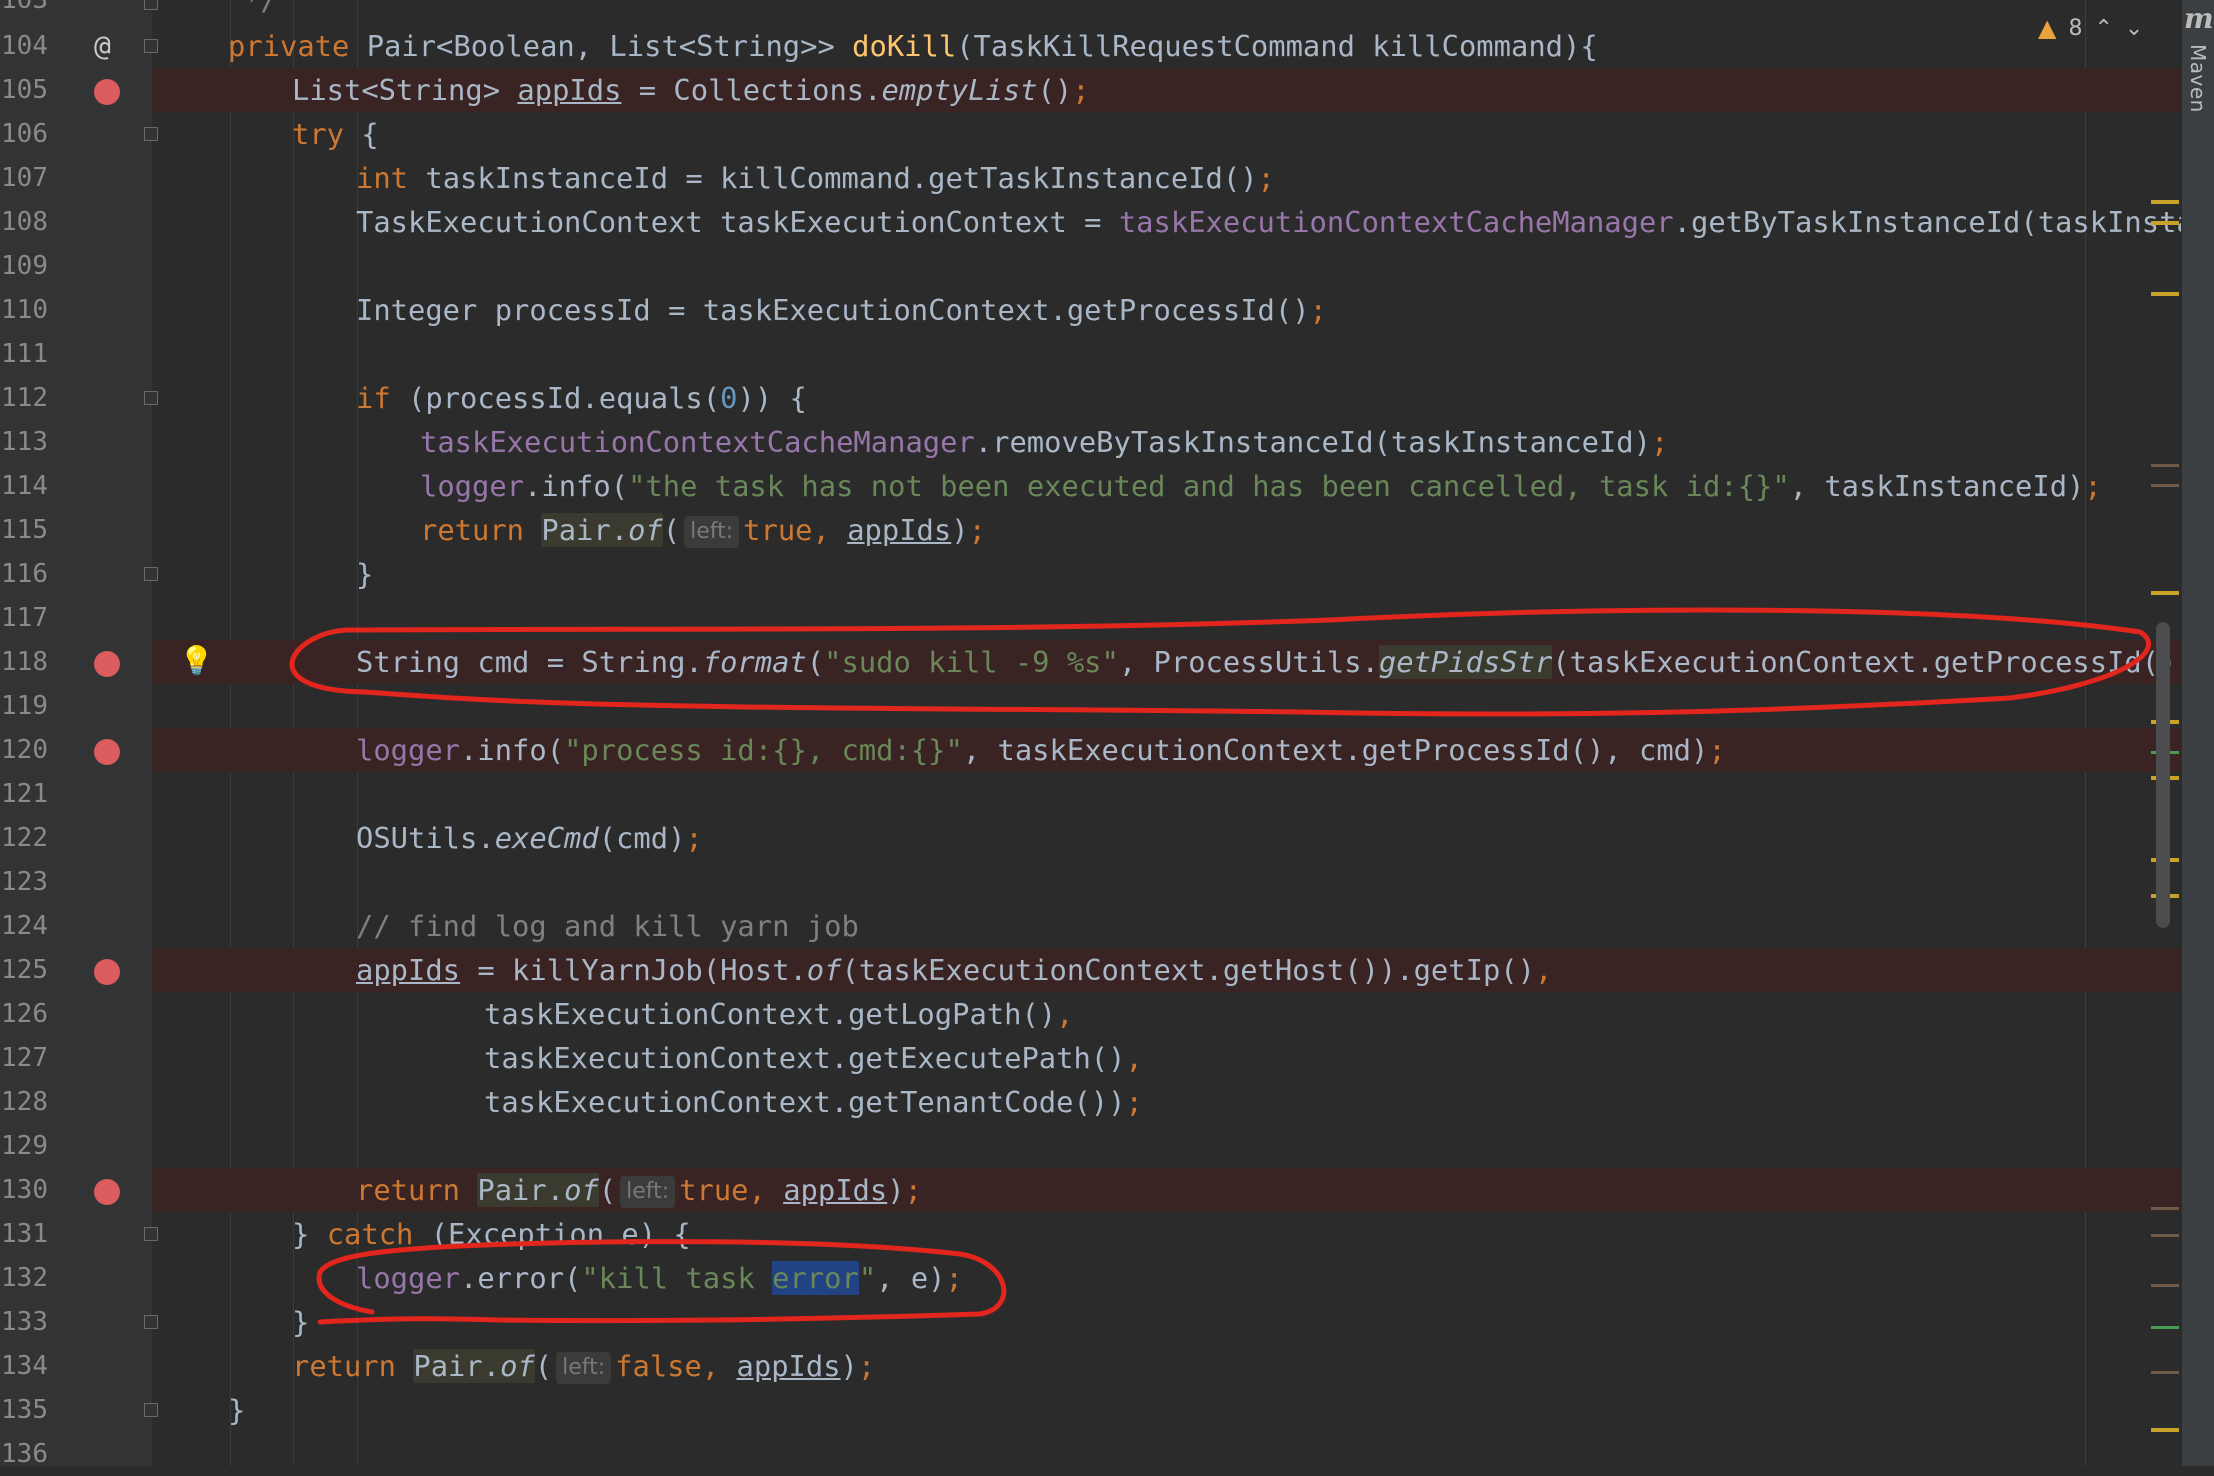 The height and width of the screenshot is (1476, 2214). What do you see at coordinates (1882, 662) in the screenshot?
I see `code-token: (taskExecutionContext.getProcessId()))` at bounding box center [1882, 662].